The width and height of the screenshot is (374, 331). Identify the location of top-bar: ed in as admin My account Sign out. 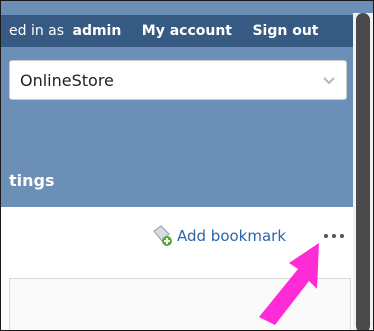
(187, 31).